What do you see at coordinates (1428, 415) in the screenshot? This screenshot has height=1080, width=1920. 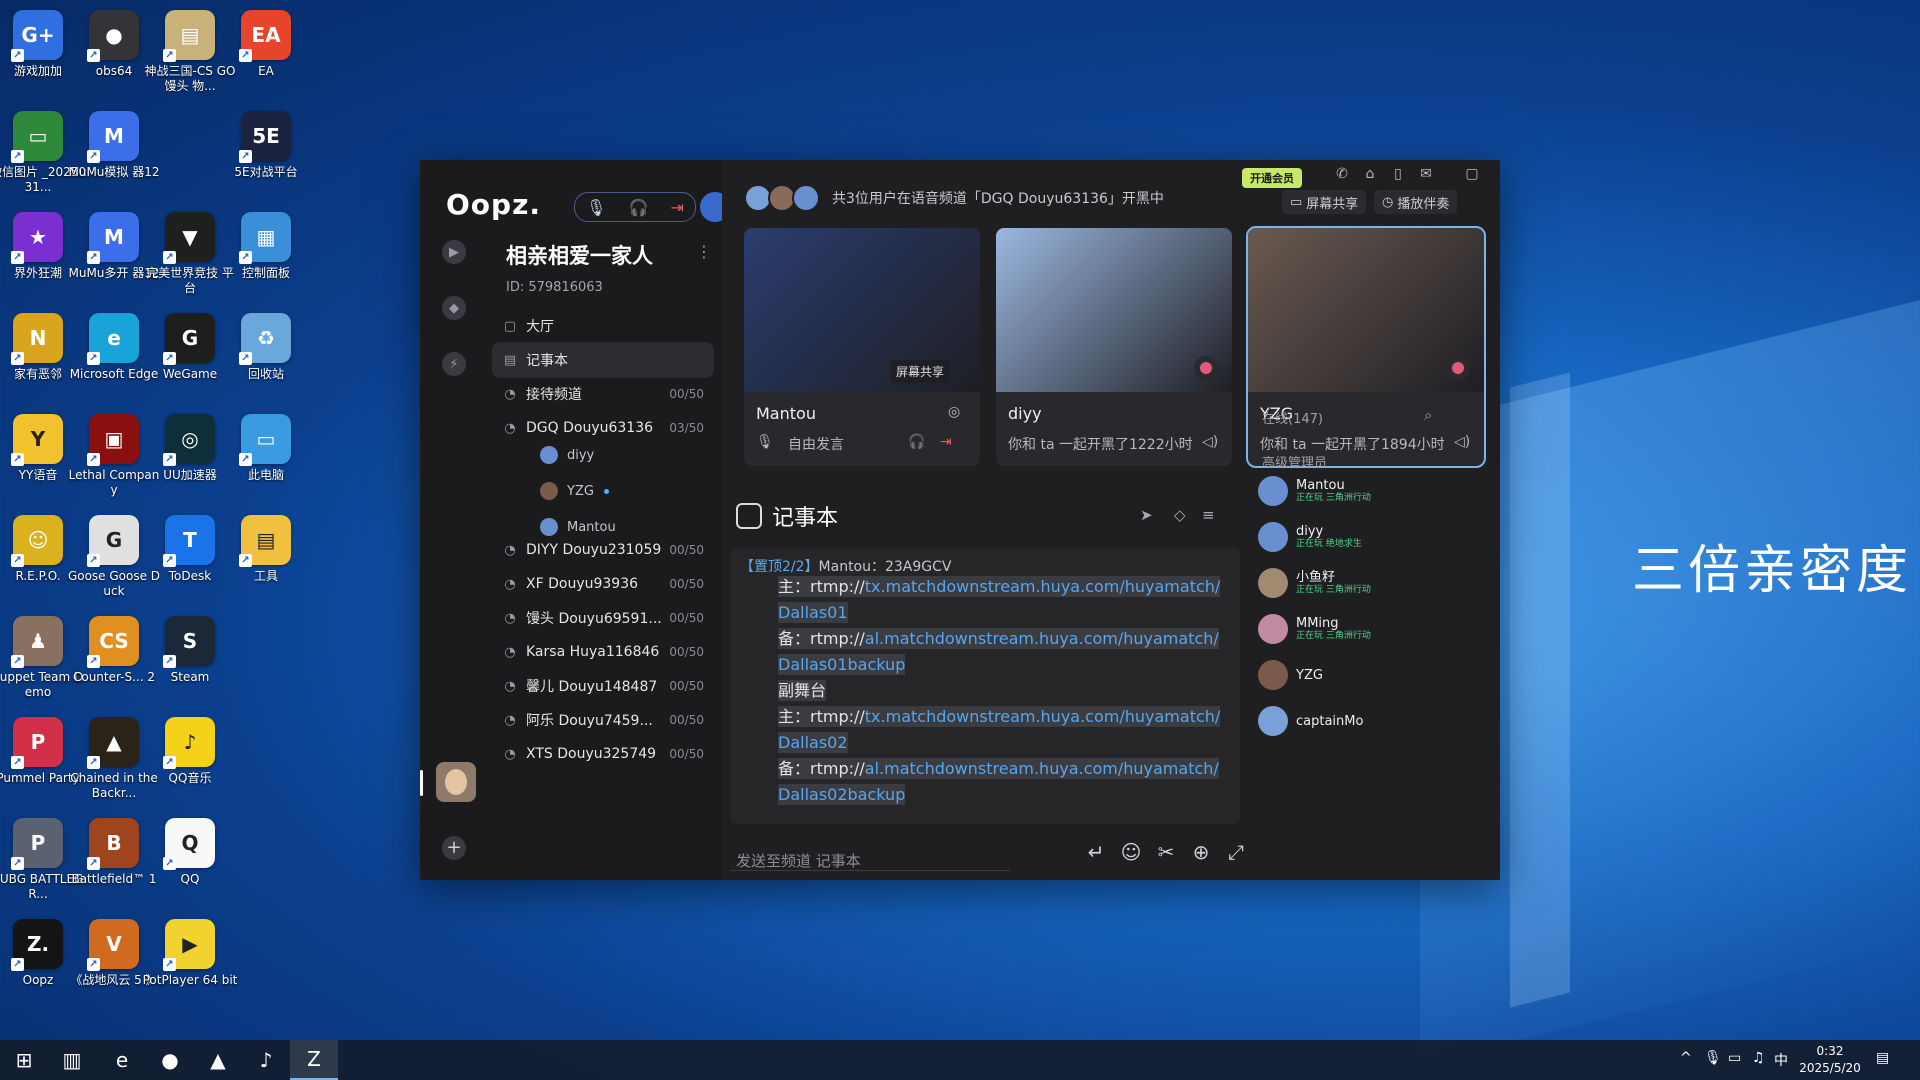 I see `search-icon: ⌕` at bounding box center [1428, 415].